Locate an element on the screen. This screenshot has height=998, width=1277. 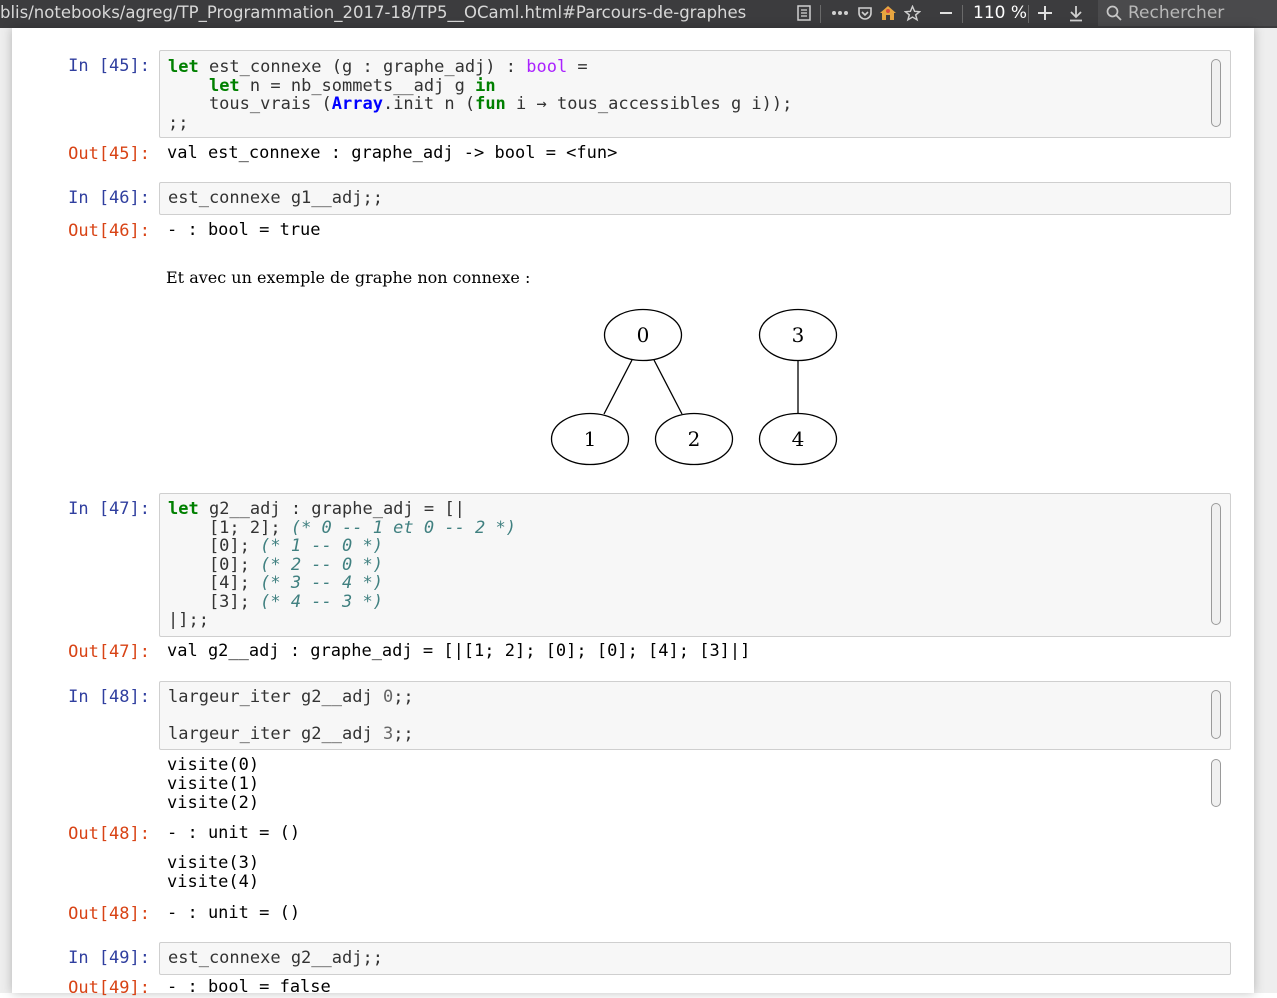
cell-49-in-prompt: In [49]: is located at coordinates (109, 958).